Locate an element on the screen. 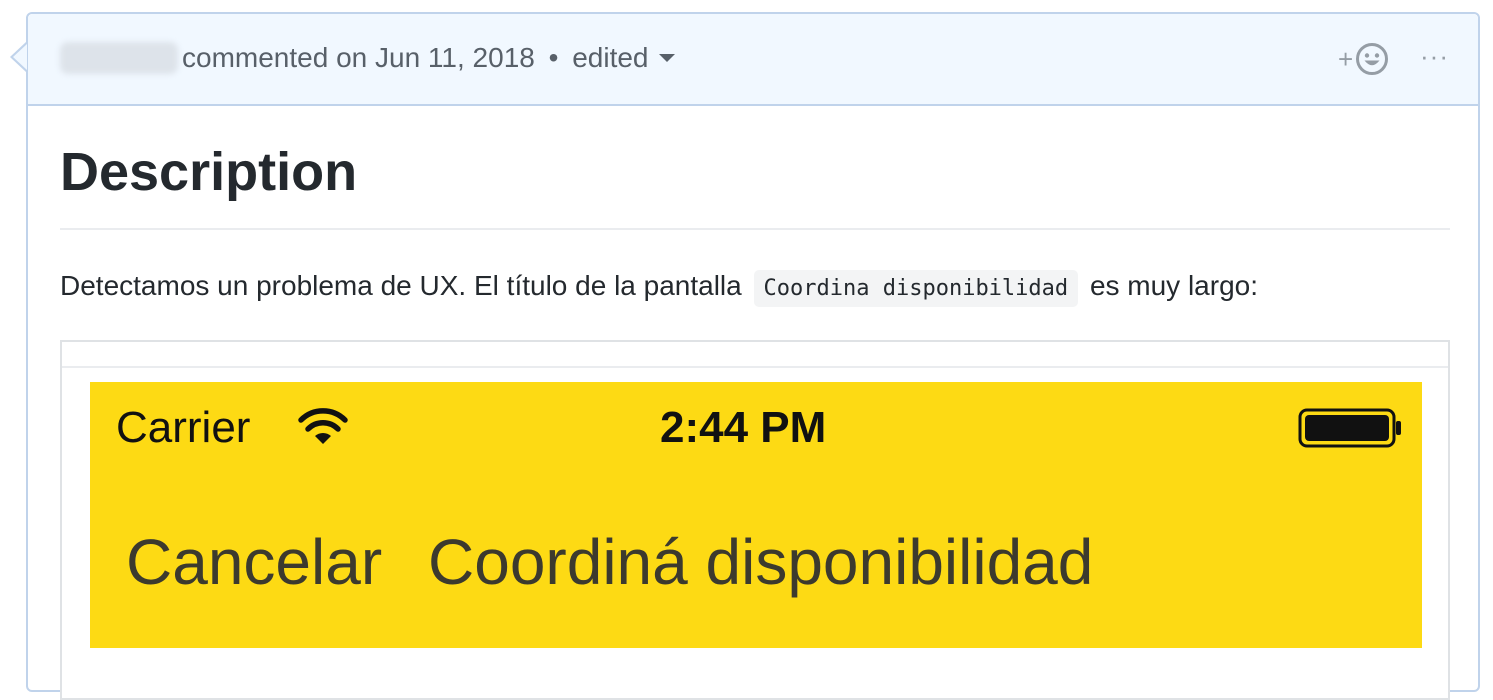 The image size is (1493, 700). edited-label: edited is located at coordinates (610, 57).